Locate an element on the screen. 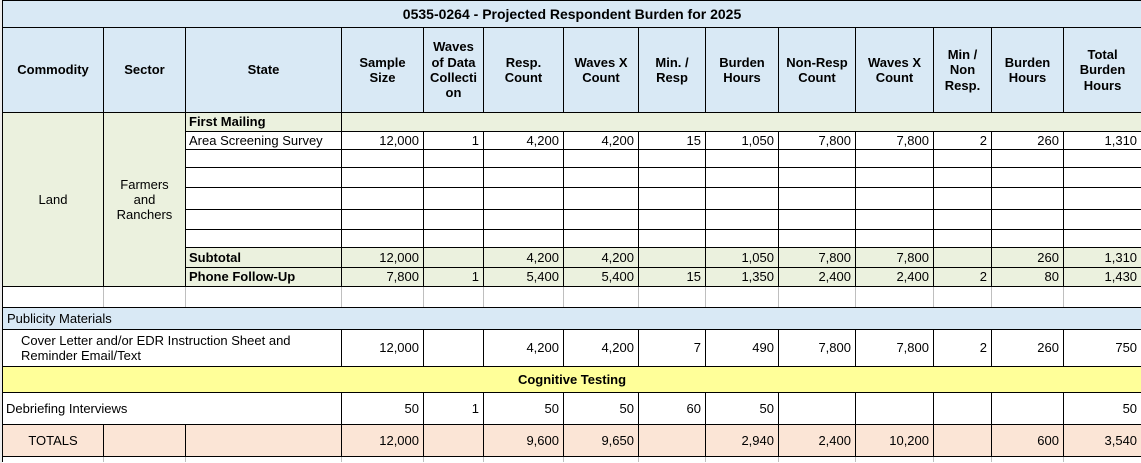 This screenshot has width=1141, height=463. section-label-cognitive-testing: Cognitive Testing is located at coordinates (571, 379).